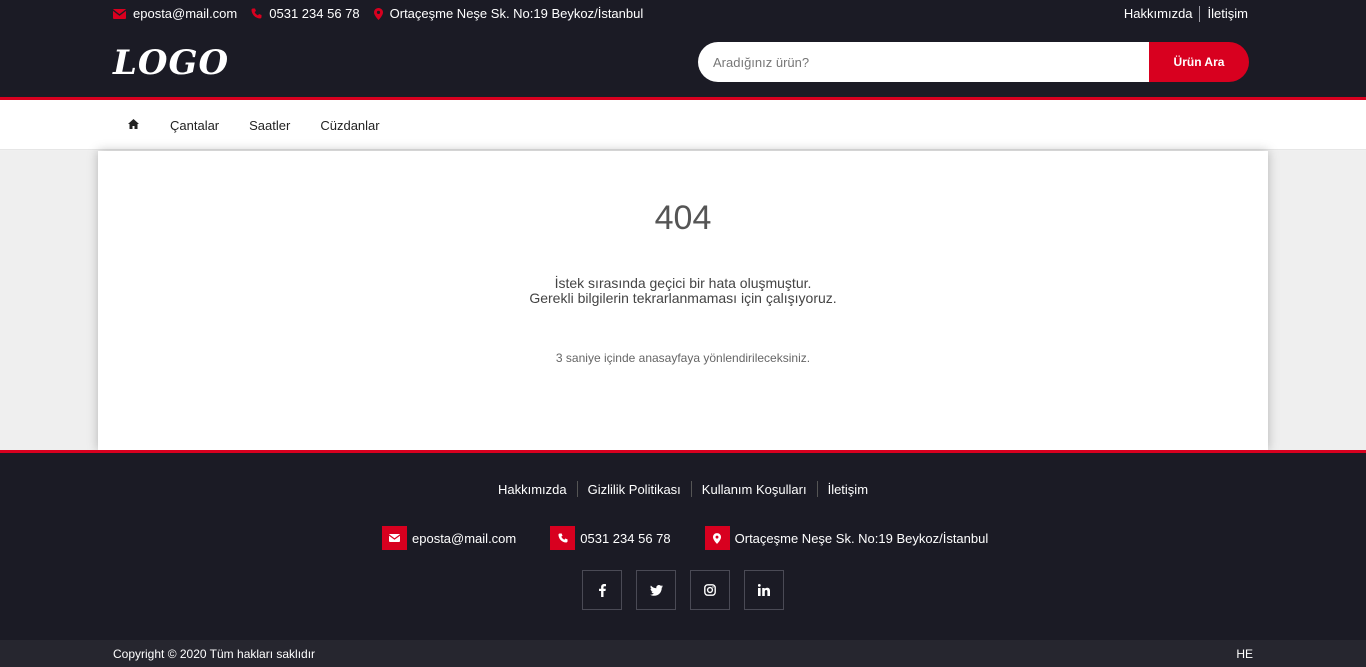  What do you see at coordinates (602, 590) in the screenshot?
I see `facebook-icon` at bounding box center [602, 590].